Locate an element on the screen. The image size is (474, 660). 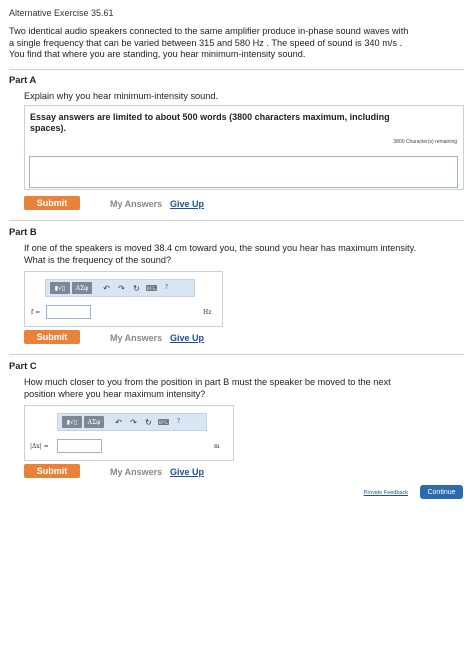
continue-button: Continue is located at coordinates (441, 492).